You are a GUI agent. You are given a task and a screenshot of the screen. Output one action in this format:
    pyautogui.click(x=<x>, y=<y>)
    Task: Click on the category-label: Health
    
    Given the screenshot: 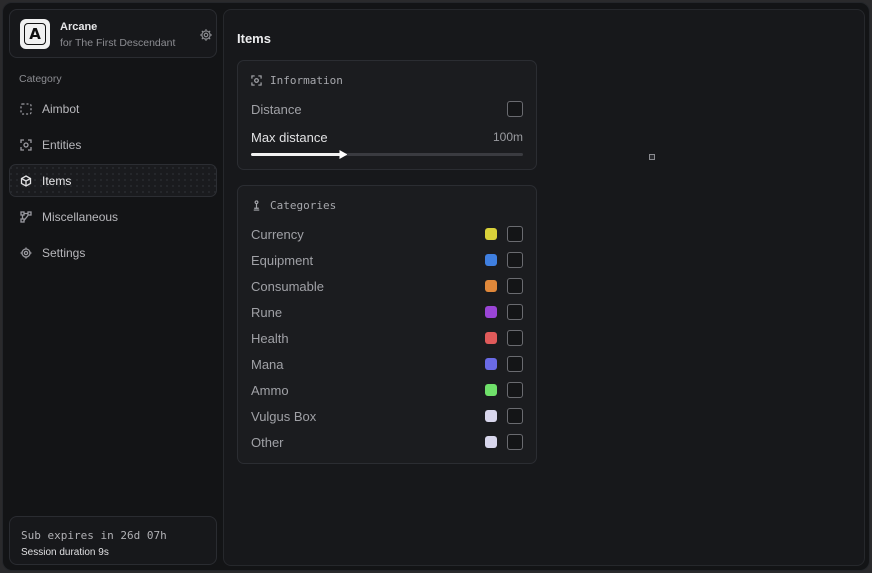 What is the action you would take?
    pyautogui.click(x=270, y=338)
    